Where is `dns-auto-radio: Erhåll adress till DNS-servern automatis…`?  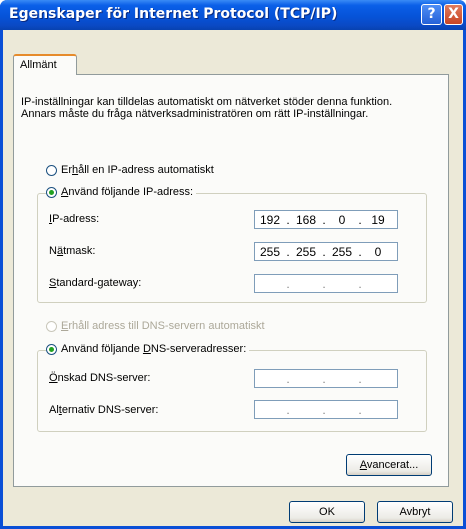
dns-auto-radio: Erhåll adress till DNS-servern automatis… is located at coordinates (155, 326).